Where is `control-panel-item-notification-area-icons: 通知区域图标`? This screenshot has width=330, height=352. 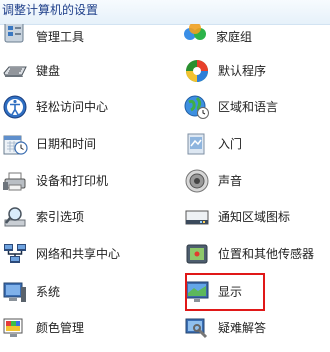 control-panel-item-notification-area-icons: 通知区域图标 is located at coordinates (257, 217).